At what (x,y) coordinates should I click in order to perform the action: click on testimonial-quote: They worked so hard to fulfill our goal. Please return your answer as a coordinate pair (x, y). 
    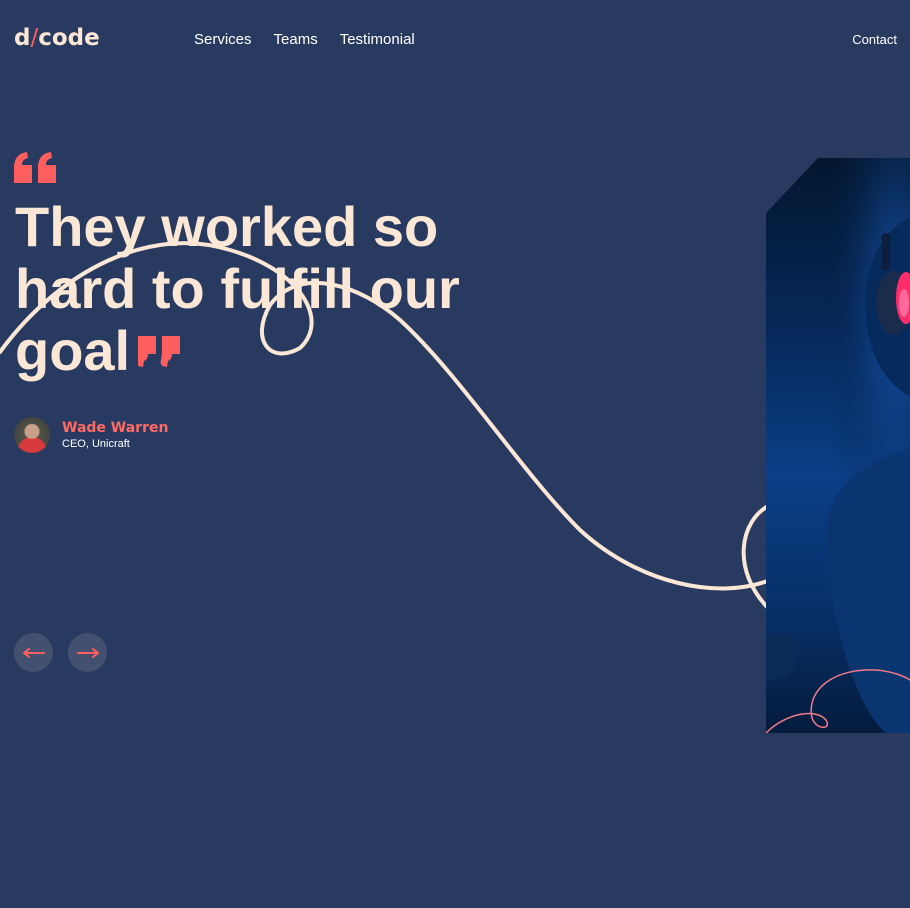
    Looking at the image, I should click on (250, 289).